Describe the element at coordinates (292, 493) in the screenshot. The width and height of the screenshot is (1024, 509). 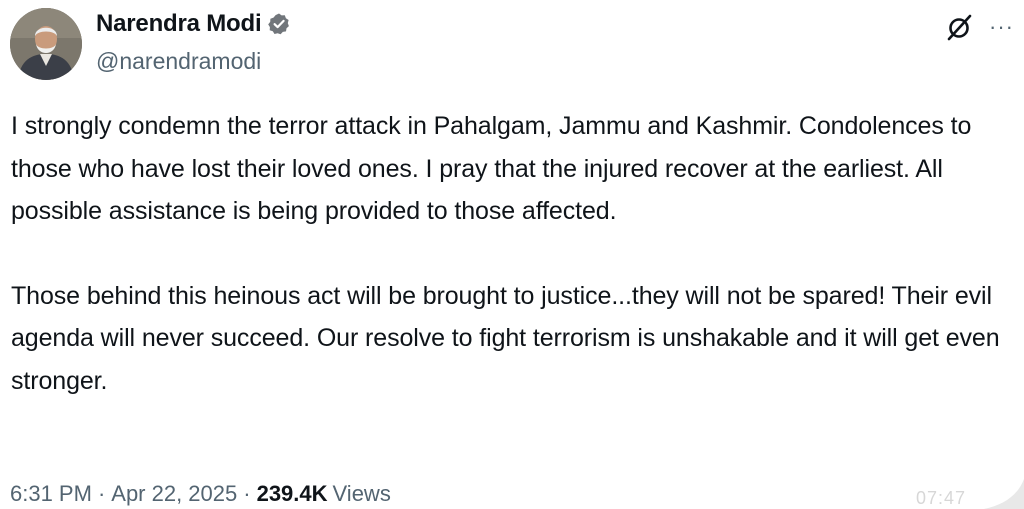
I see `views-count: 239.4K` at that location.